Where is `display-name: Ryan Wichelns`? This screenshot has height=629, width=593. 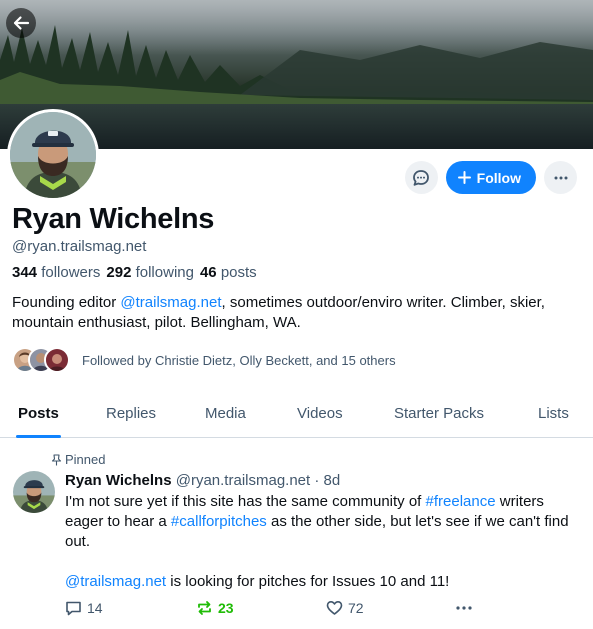 display-name: Ryan Wichelns is located at coordinates (113, 219).